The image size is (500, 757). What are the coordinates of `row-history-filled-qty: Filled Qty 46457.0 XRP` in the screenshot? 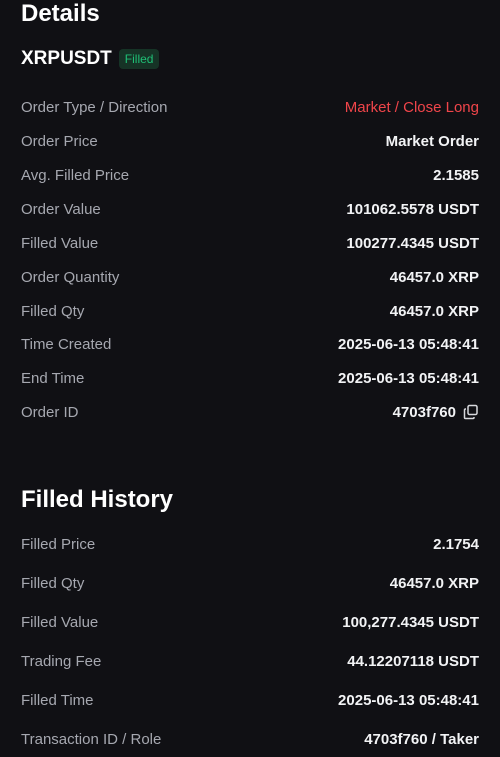 It's located at (250, 583).